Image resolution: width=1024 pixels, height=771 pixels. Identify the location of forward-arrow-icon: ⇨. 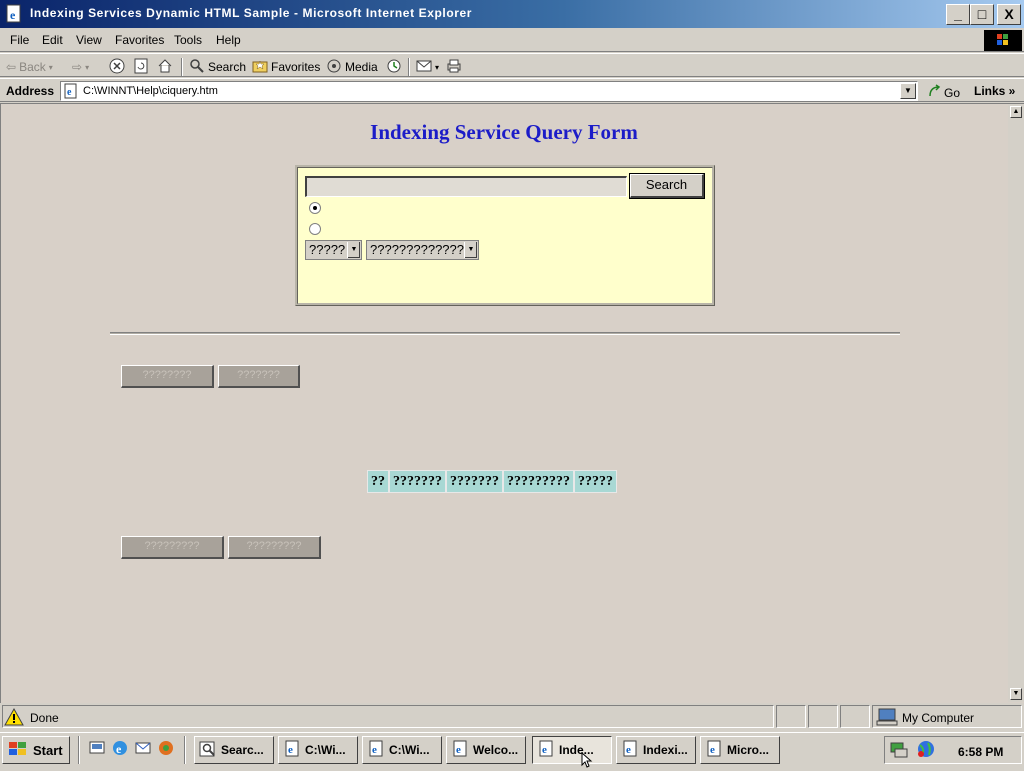
(77, 67).